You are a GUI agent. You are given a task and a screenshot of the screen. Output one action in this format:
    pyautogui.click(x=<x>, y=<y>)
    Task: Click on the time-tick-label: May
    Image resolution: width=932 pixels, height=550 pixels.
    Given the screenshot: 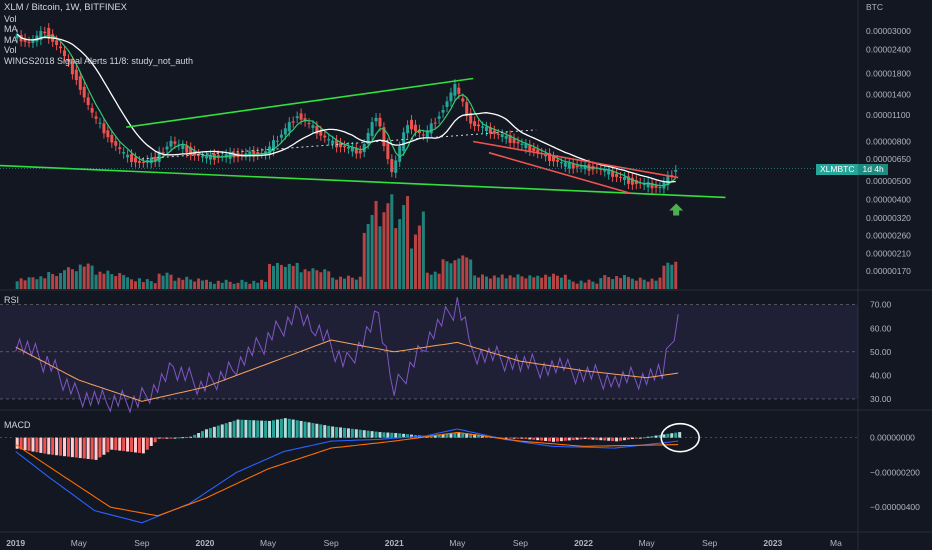 What is the action you would take?
    pyautogui.click(x=79, y=543)
    